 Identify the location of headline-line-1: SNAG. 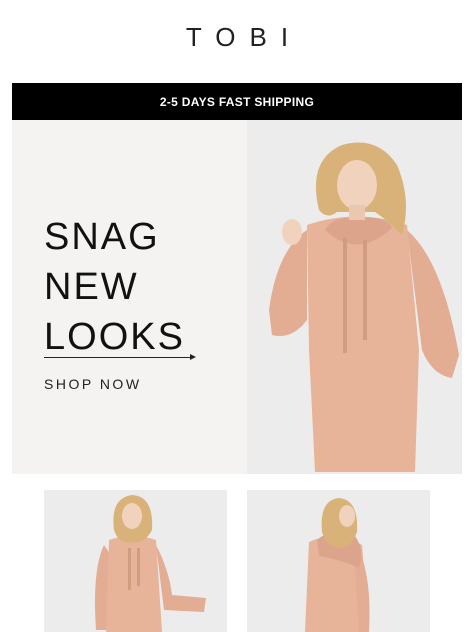
(102, 237).